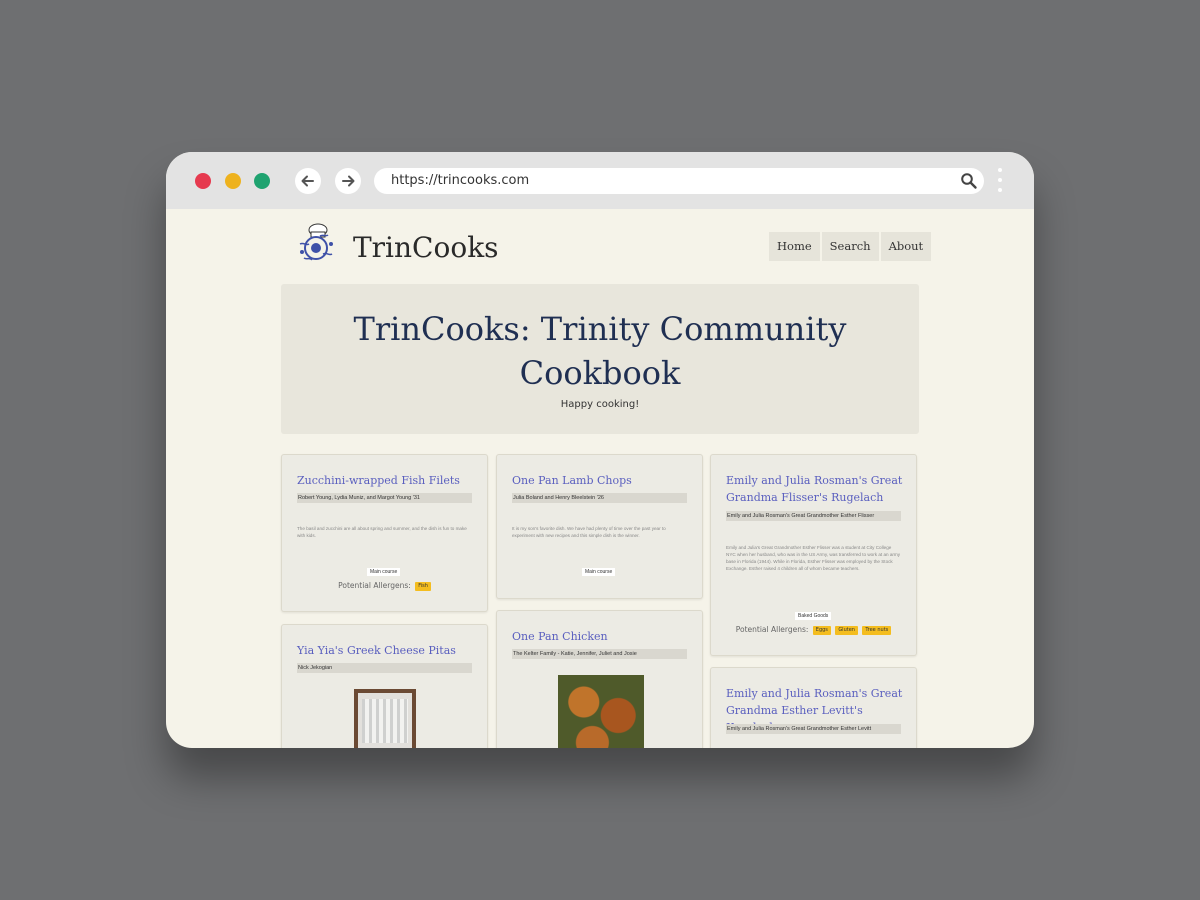 The width and height of the screenshot is (1200, 900). Describe the element at coordinates (600, 329) in the screenshot. I see `page-title-line1: TrinCooks: Trinity Community` at that location.